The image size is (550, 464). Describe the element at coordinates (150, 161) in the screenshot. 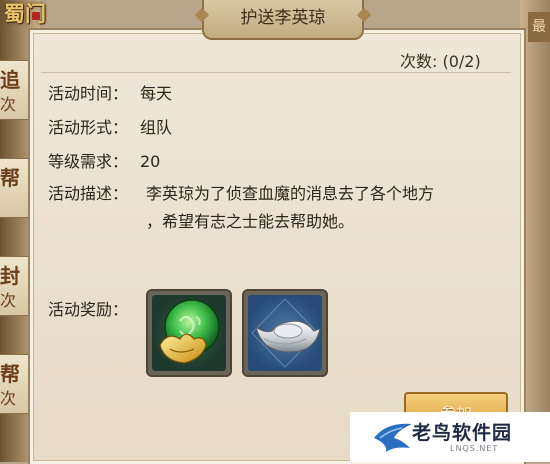

I see `level-value: 20` at that location.